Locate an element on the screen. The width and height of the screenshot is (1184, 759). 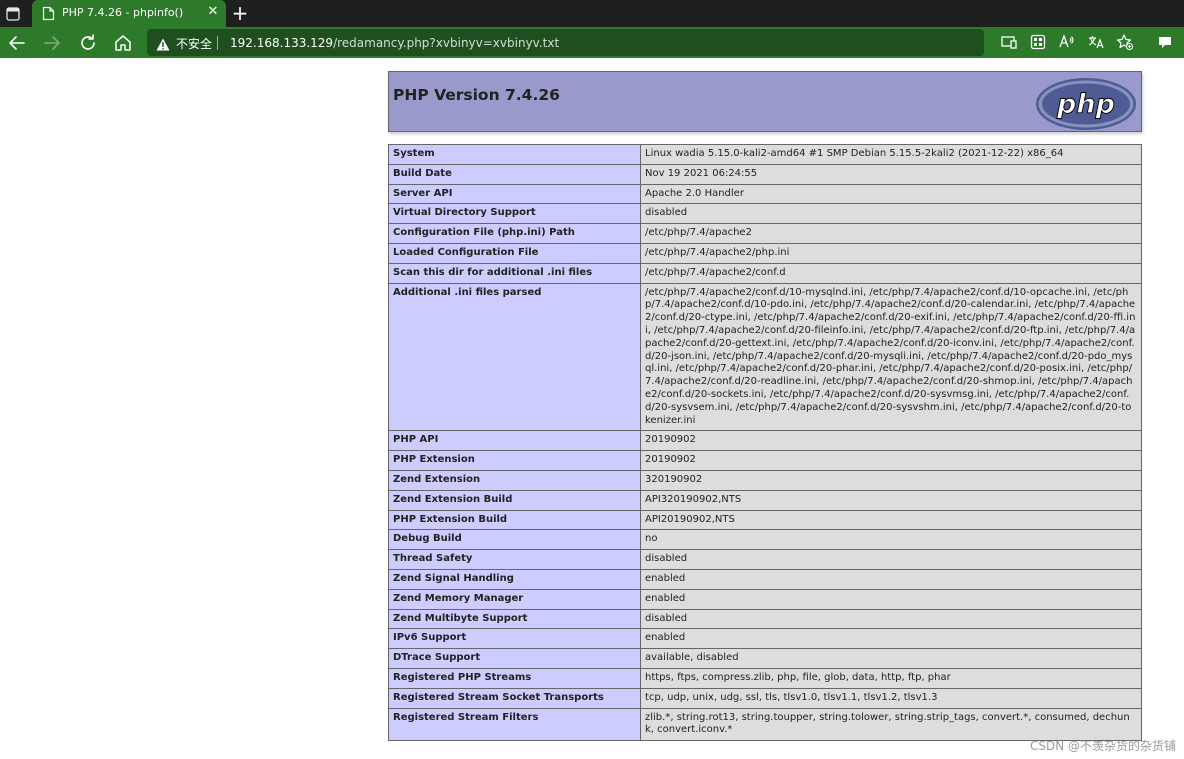
row-value: /etc/php/7.4/apache2 is located at coordinates (891, 233).